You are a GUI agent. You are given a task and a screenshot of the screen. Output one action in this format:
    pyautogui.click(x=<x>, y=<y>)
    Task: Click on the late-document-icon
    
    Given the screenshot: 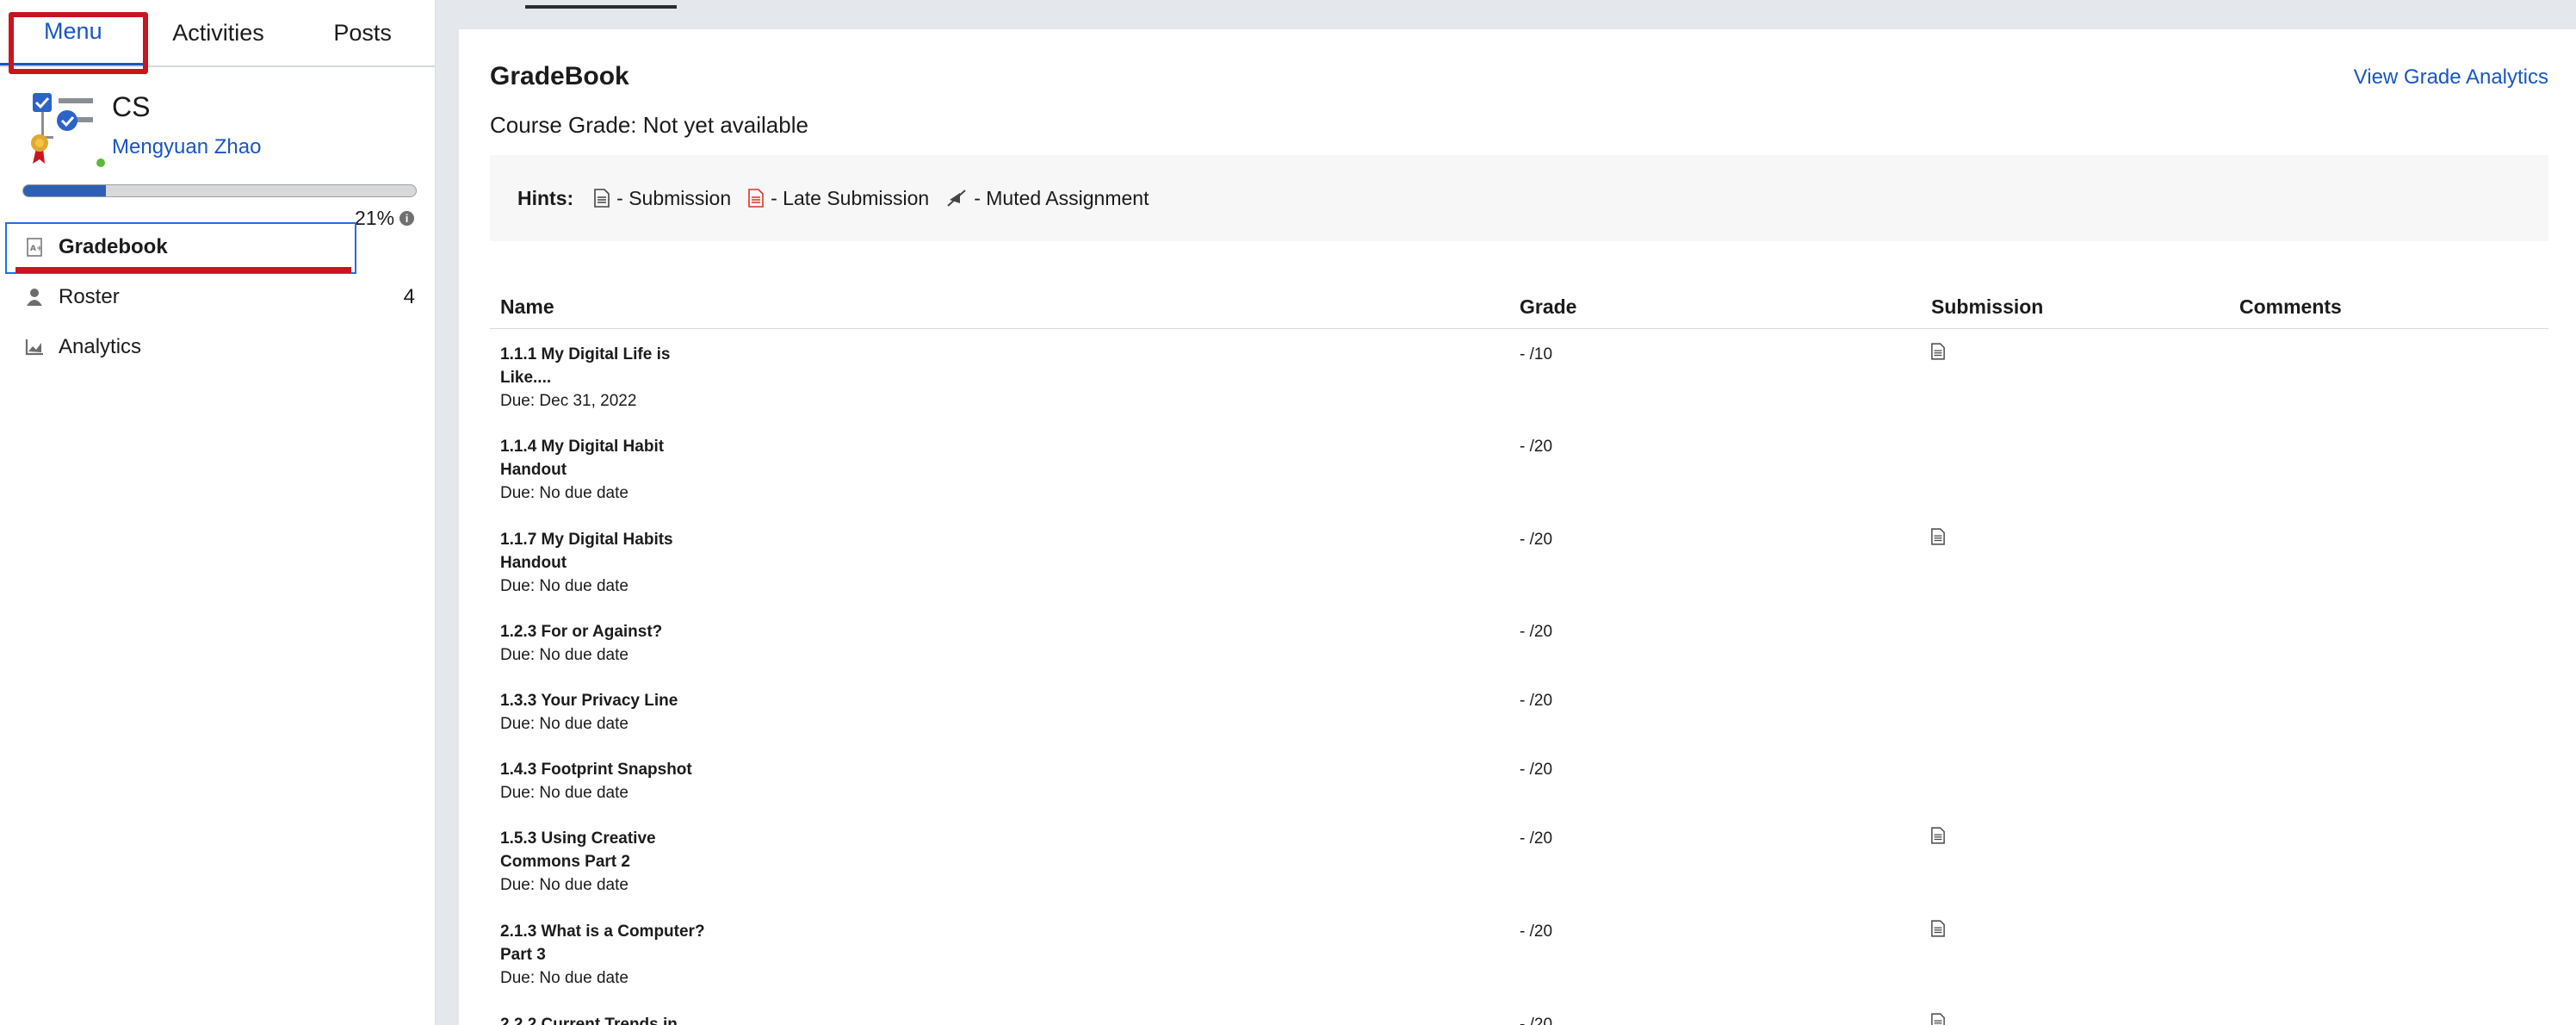 What is the action you would take?
    pyautogui.click(x=756, y=198)
    